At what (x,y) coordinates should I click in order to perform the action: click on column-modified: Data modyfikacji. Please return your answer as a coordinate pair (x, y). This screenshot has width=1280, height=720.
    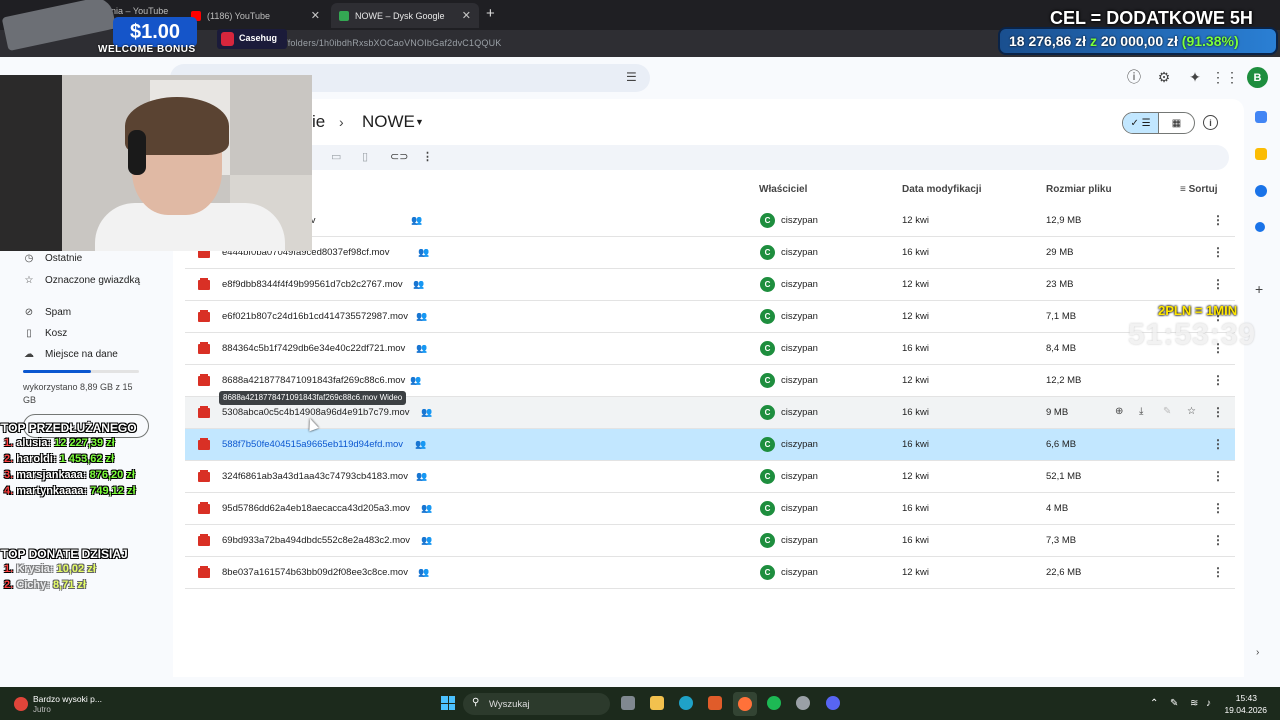
    Looking at the image, I should click on (941, 189).